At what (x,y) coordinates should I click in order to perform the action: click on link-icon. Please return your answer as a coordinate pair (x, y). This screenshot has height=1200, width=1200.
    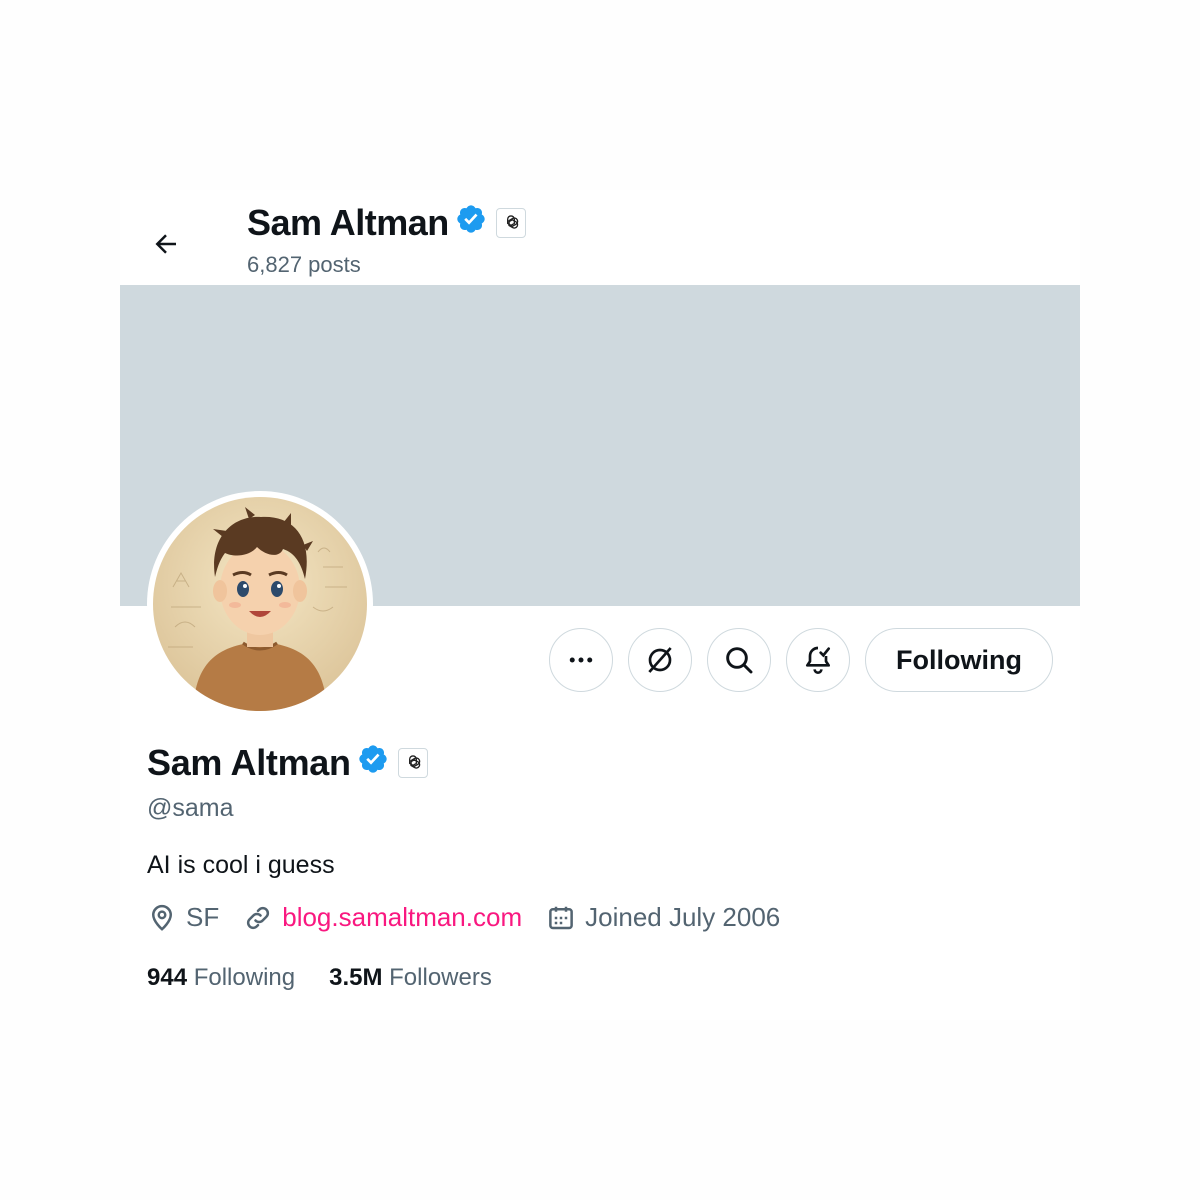
    Looking at the image, I should click on (258, 917).